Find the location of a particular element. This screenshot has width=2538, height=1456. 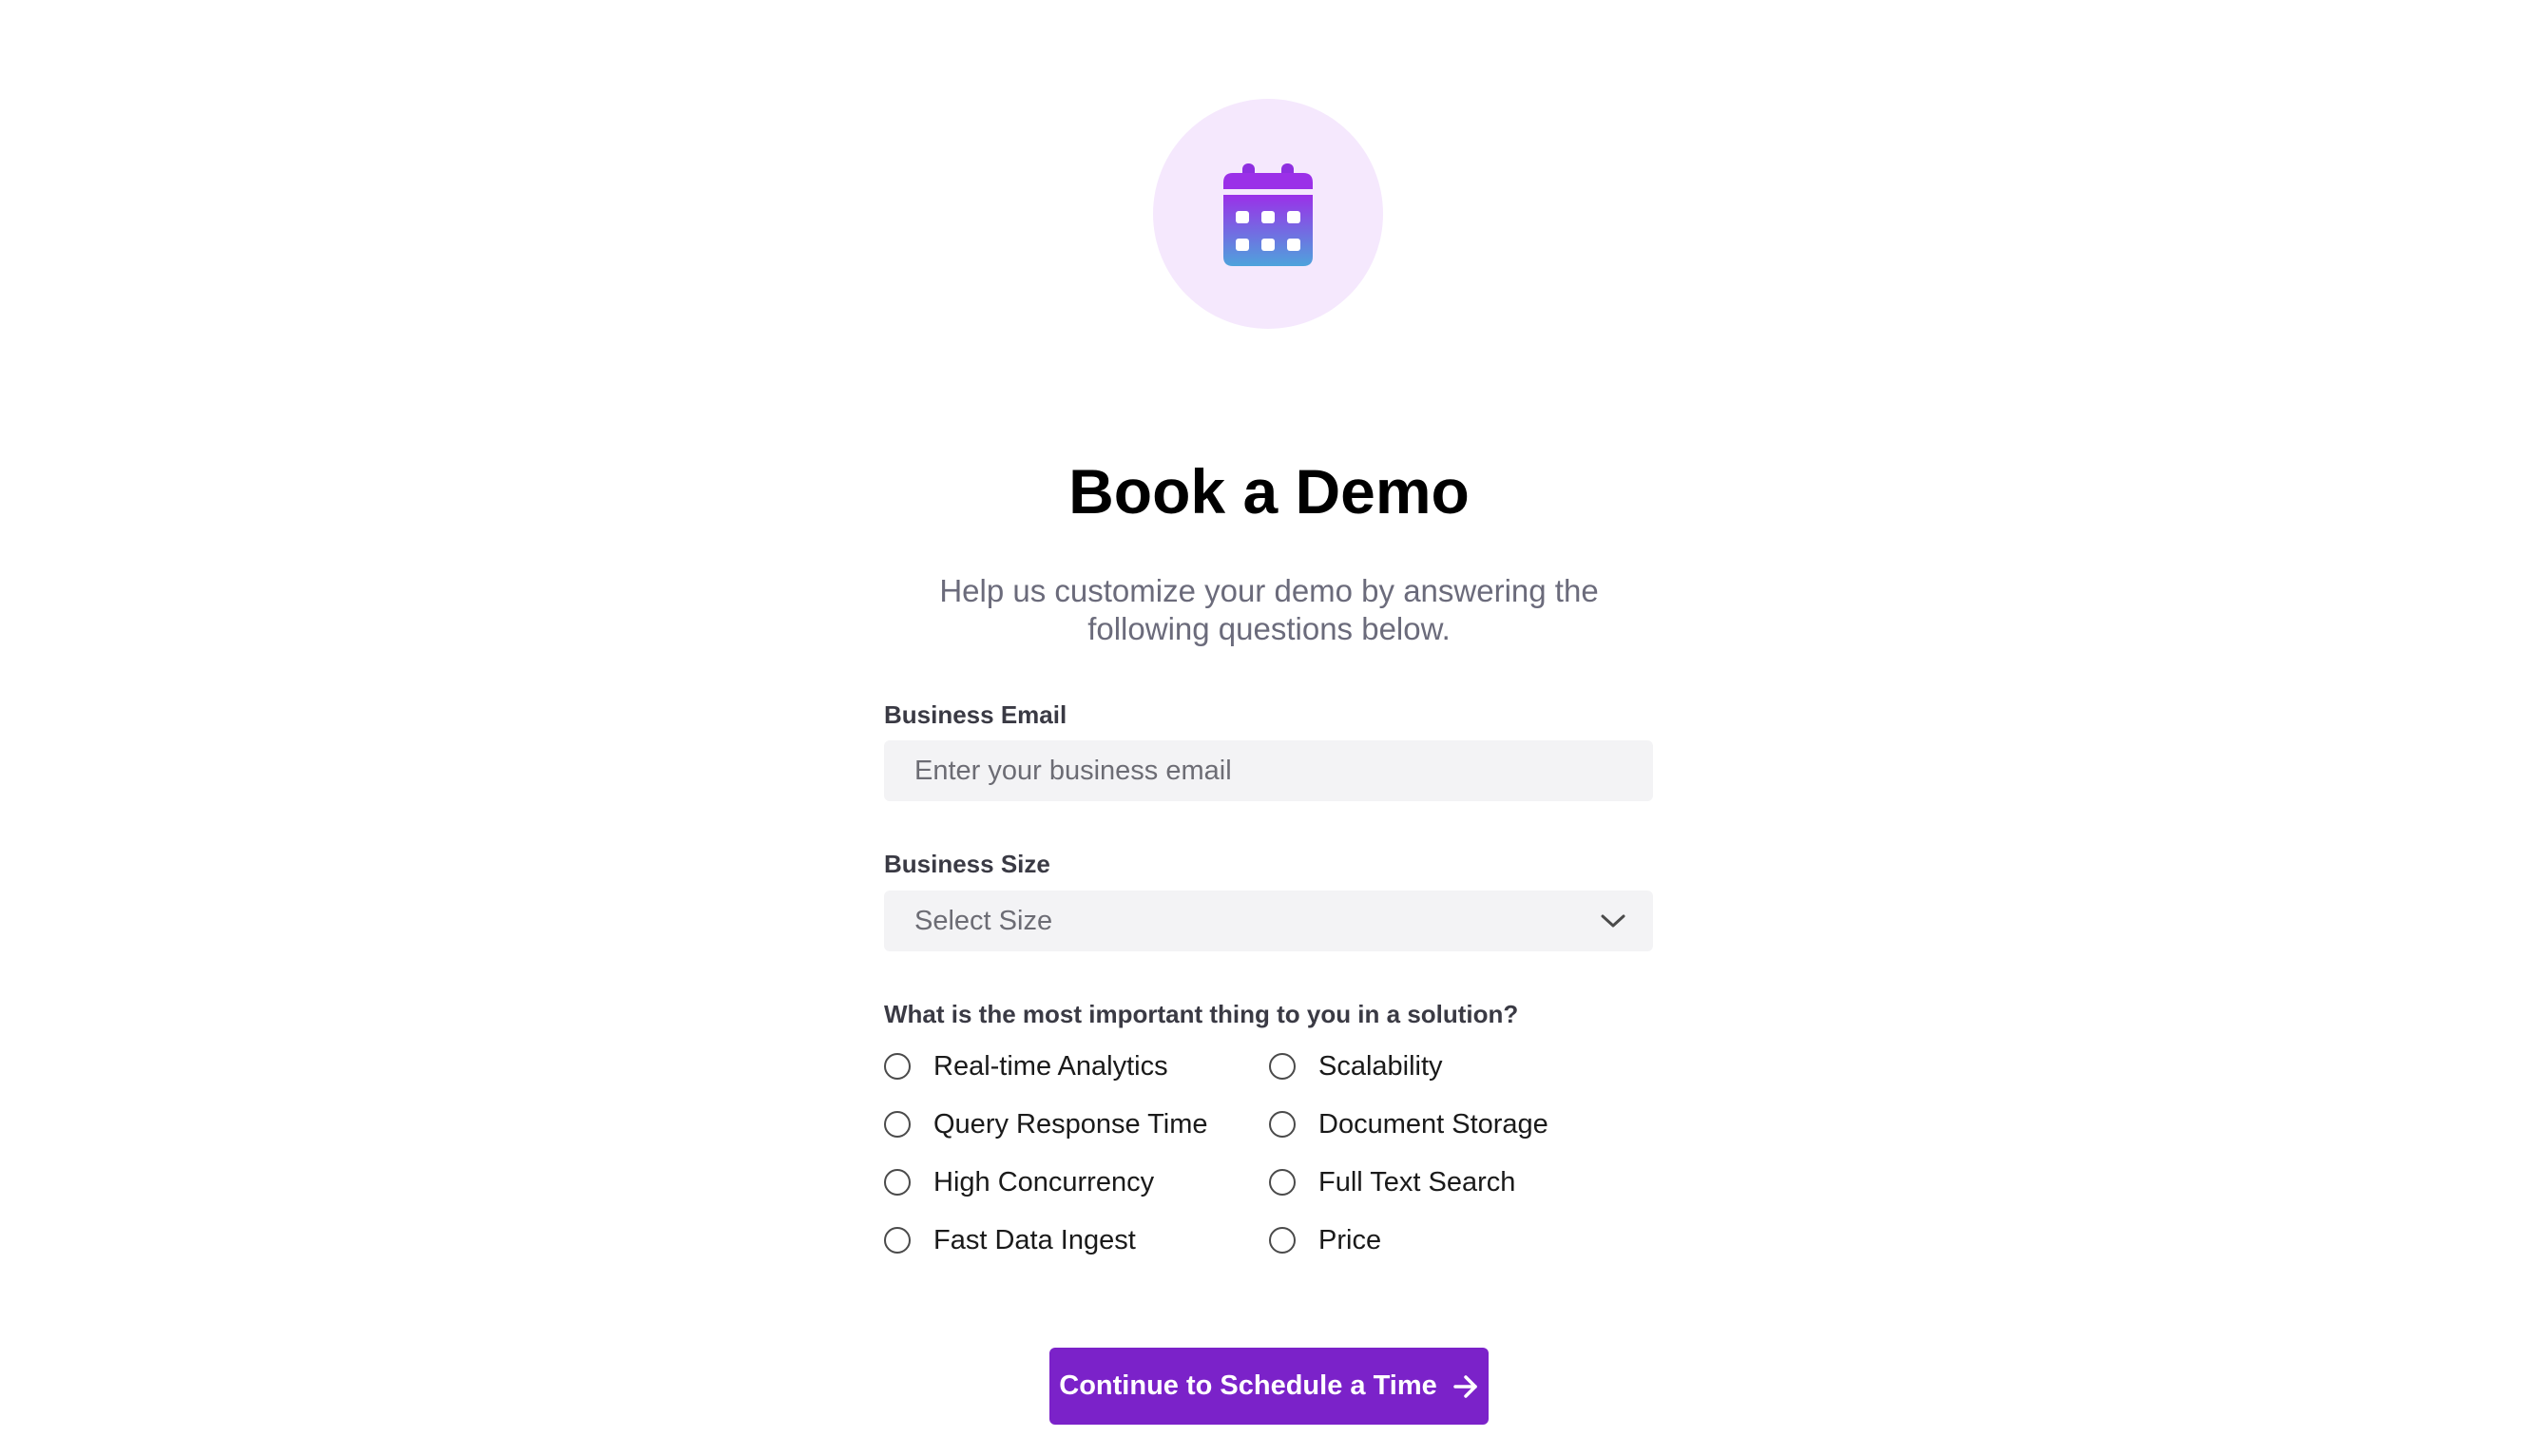

option-query-response-time: Query Response Time is located at coordinates (1046, 1124).